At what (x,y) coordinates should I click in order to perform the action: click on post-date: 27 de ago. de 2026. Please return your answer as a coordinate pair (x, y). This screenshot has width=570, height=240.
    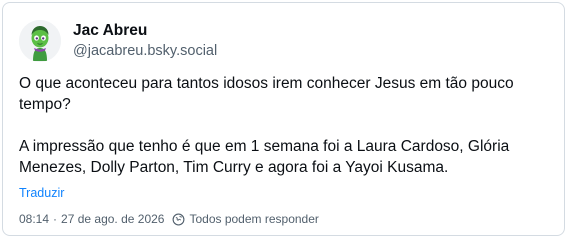
    Looking at the image, I should click on (112, 219).